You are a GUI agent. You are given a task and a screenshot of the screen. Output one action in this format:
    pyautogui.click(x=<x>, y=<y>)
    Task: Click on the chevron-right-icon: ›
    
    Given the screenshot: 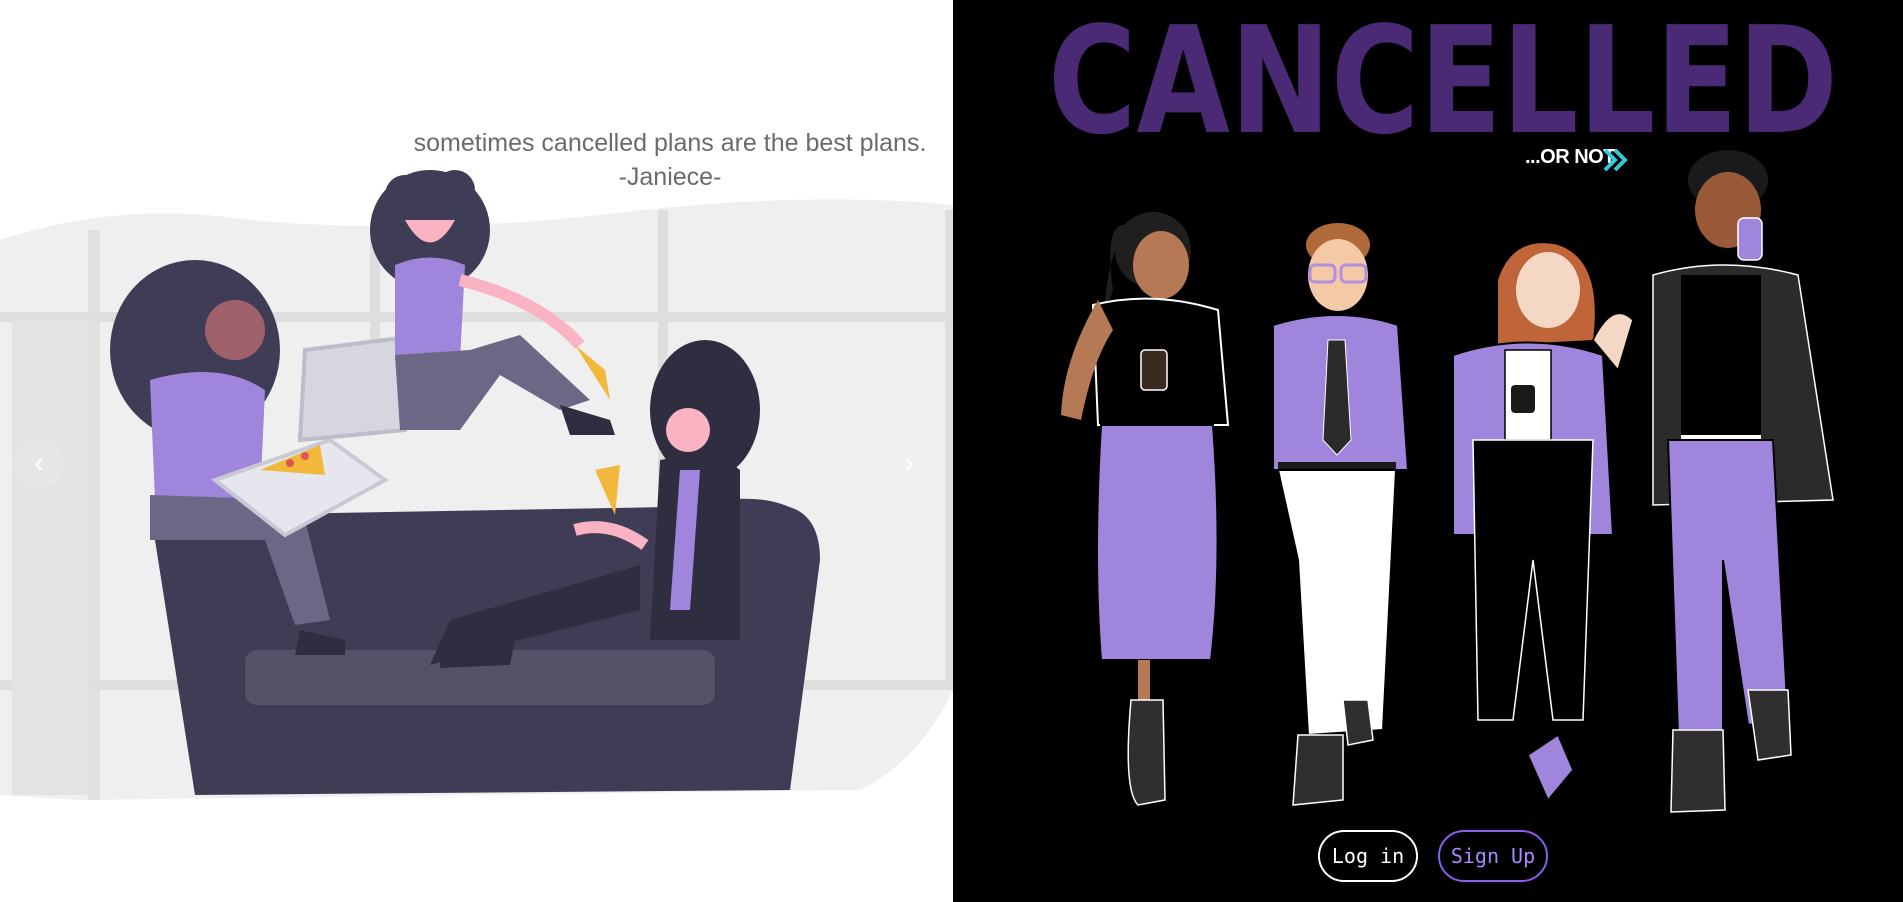 What is the action you would take?
    pyautogui.click(x=909, y=462)
    